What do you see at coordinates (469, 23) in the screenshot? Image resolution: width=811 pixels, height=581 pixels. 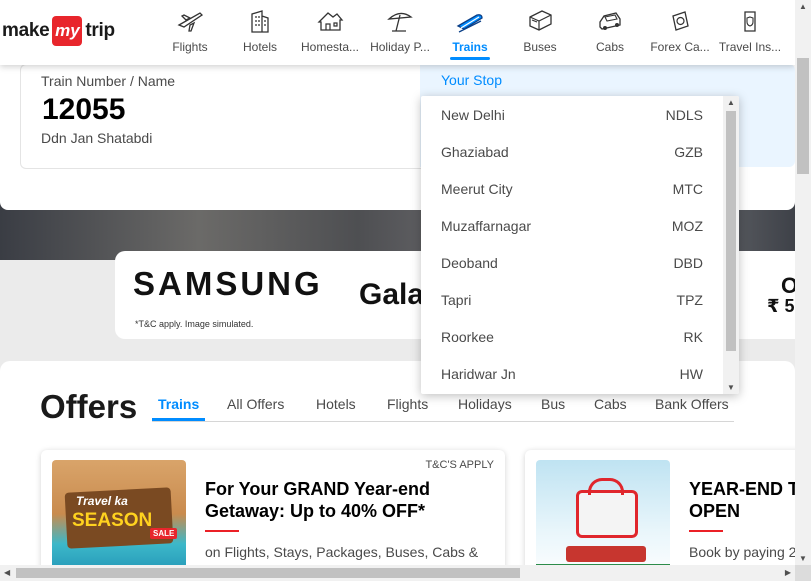 I see `train-icon` at bounding box center [469, 23].